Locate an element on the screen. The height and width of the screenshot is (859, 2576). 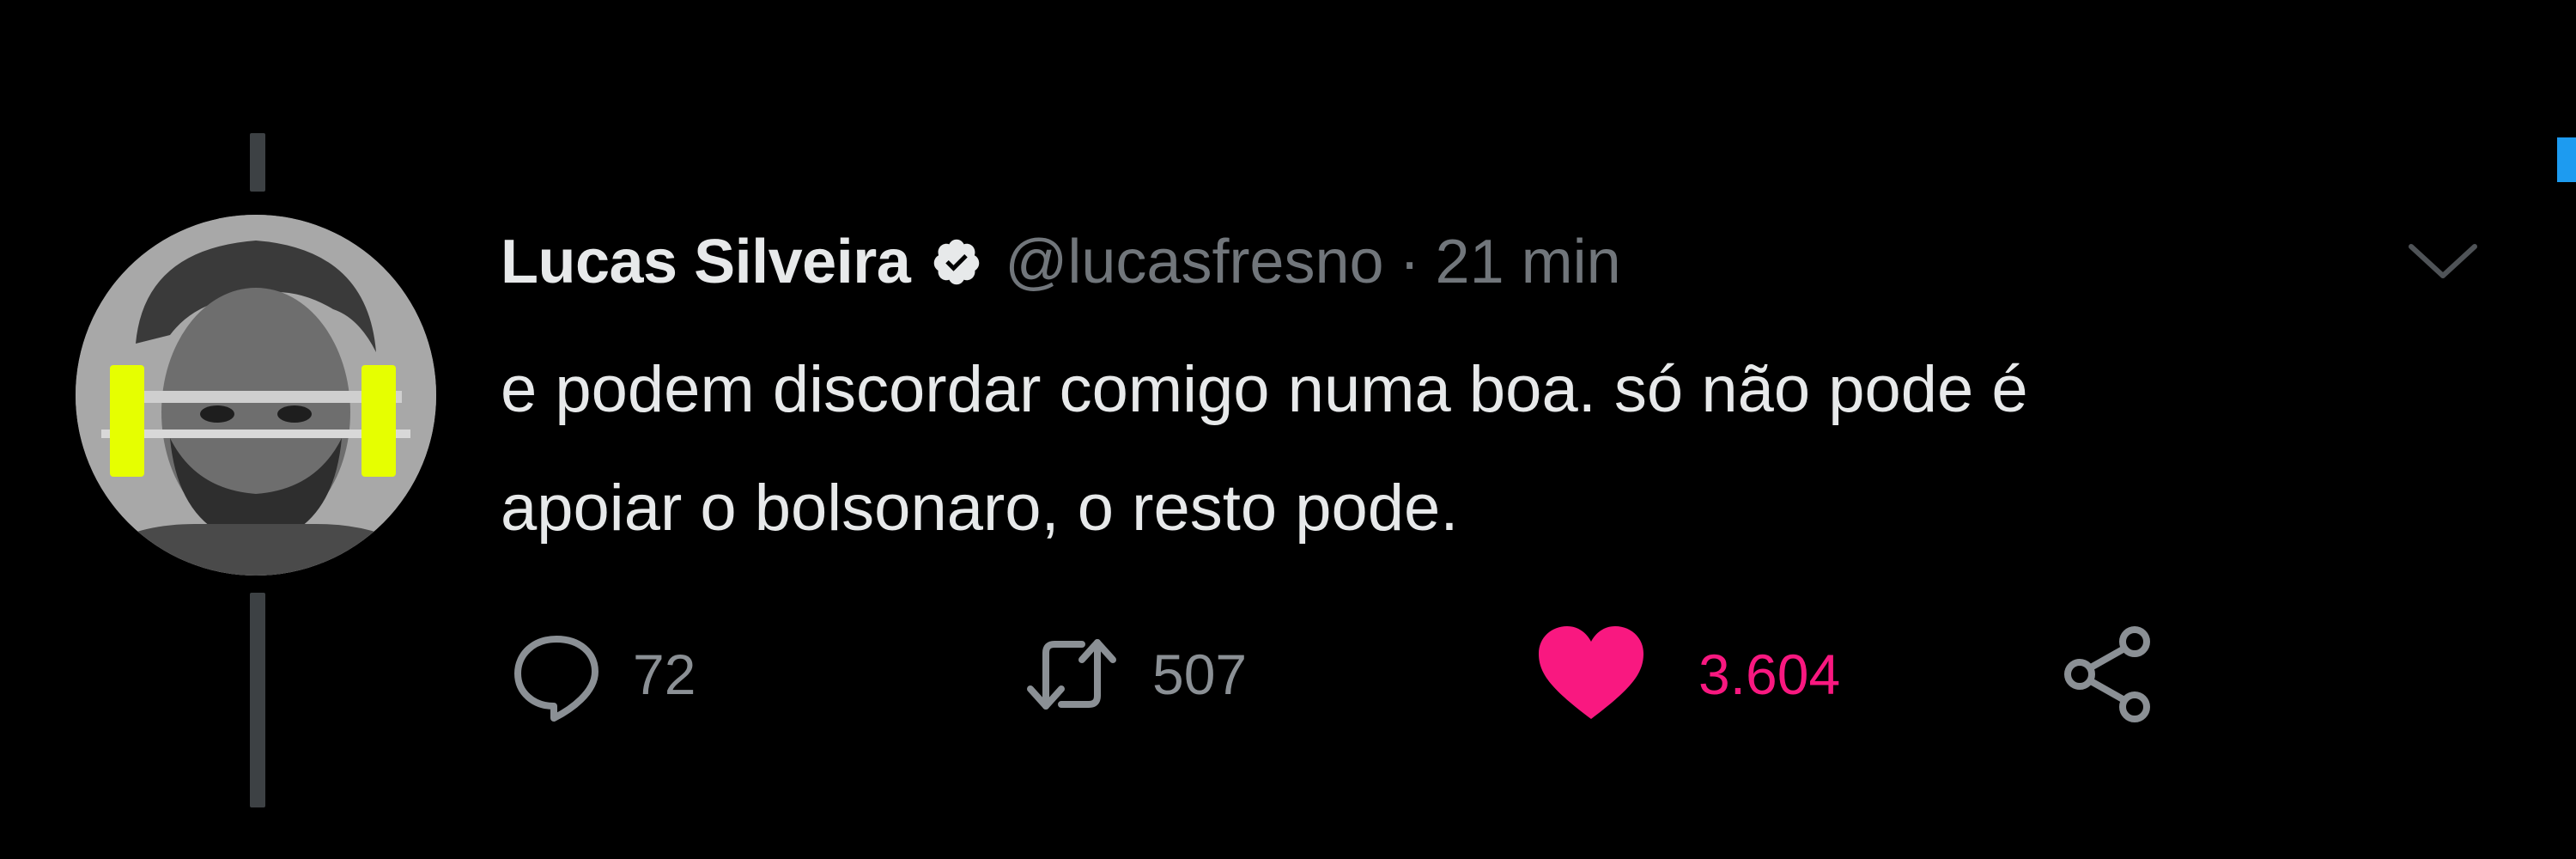
avatar is located at coordinates (256, 395).